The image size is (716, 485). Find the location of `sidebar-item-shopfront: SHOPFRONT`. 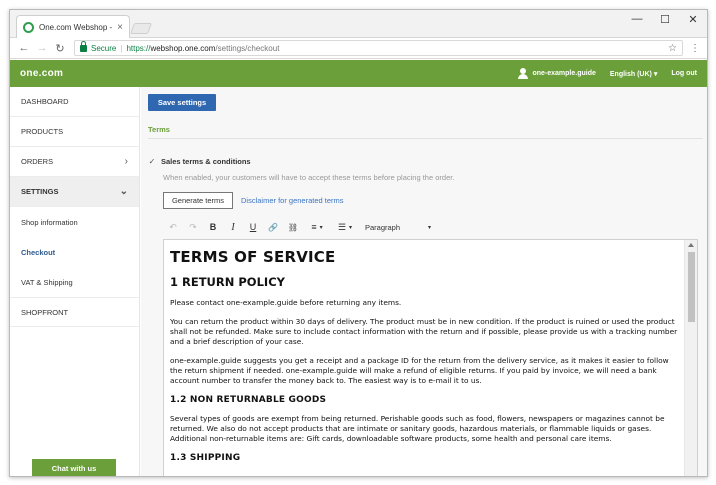

sidebar-item-shopfront: SHOPFRONT is located at coordinates (74, 312).